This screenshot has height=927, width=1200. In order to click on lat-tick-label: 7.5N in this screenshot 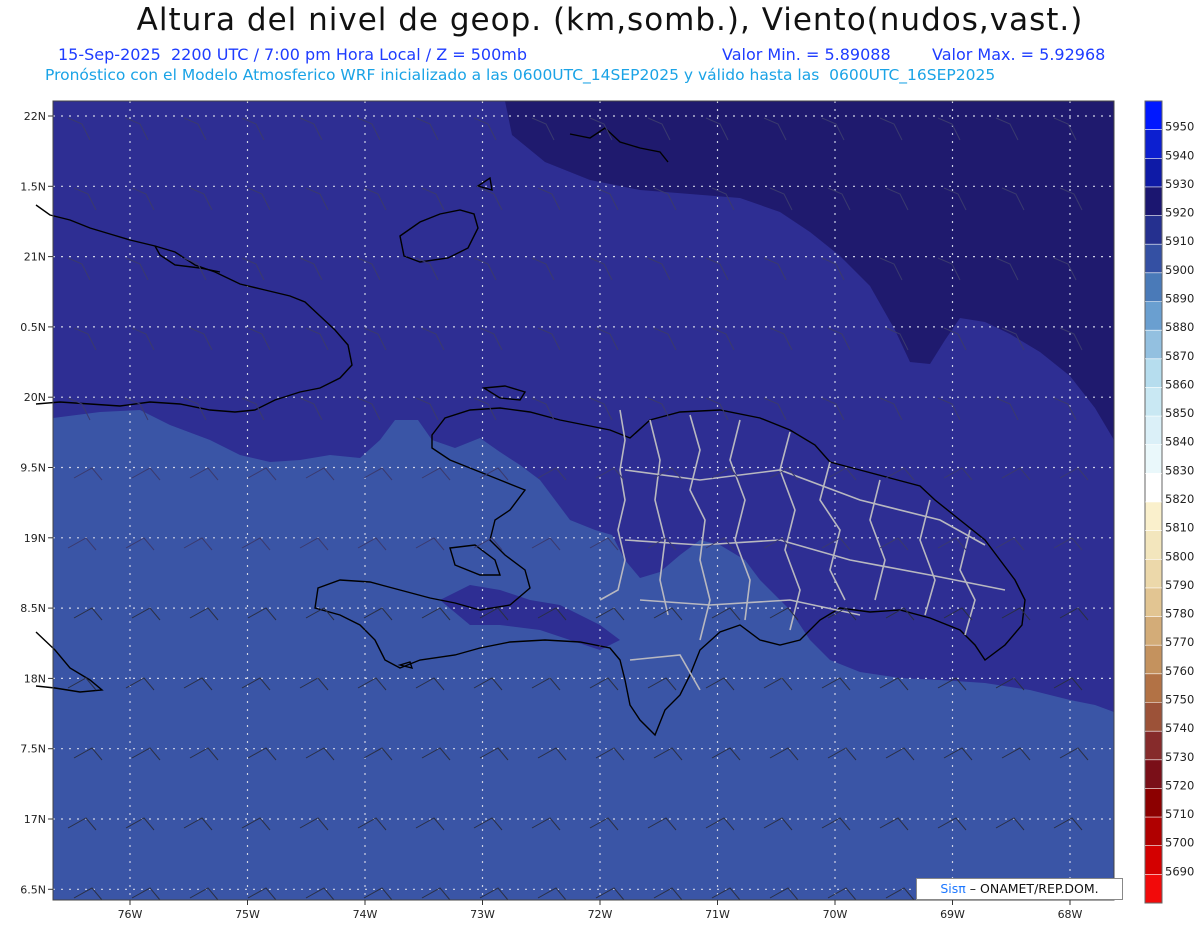, I will do `click(33, 749)`.